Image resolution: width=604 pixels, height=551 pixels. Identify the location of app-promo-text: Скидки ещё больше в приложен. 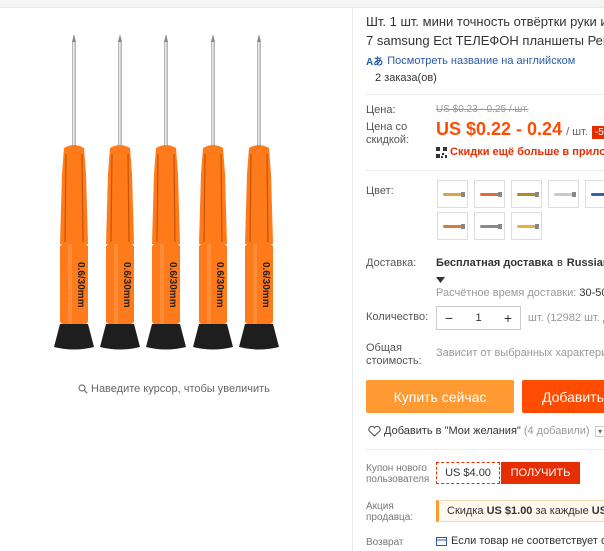
(527, 152).